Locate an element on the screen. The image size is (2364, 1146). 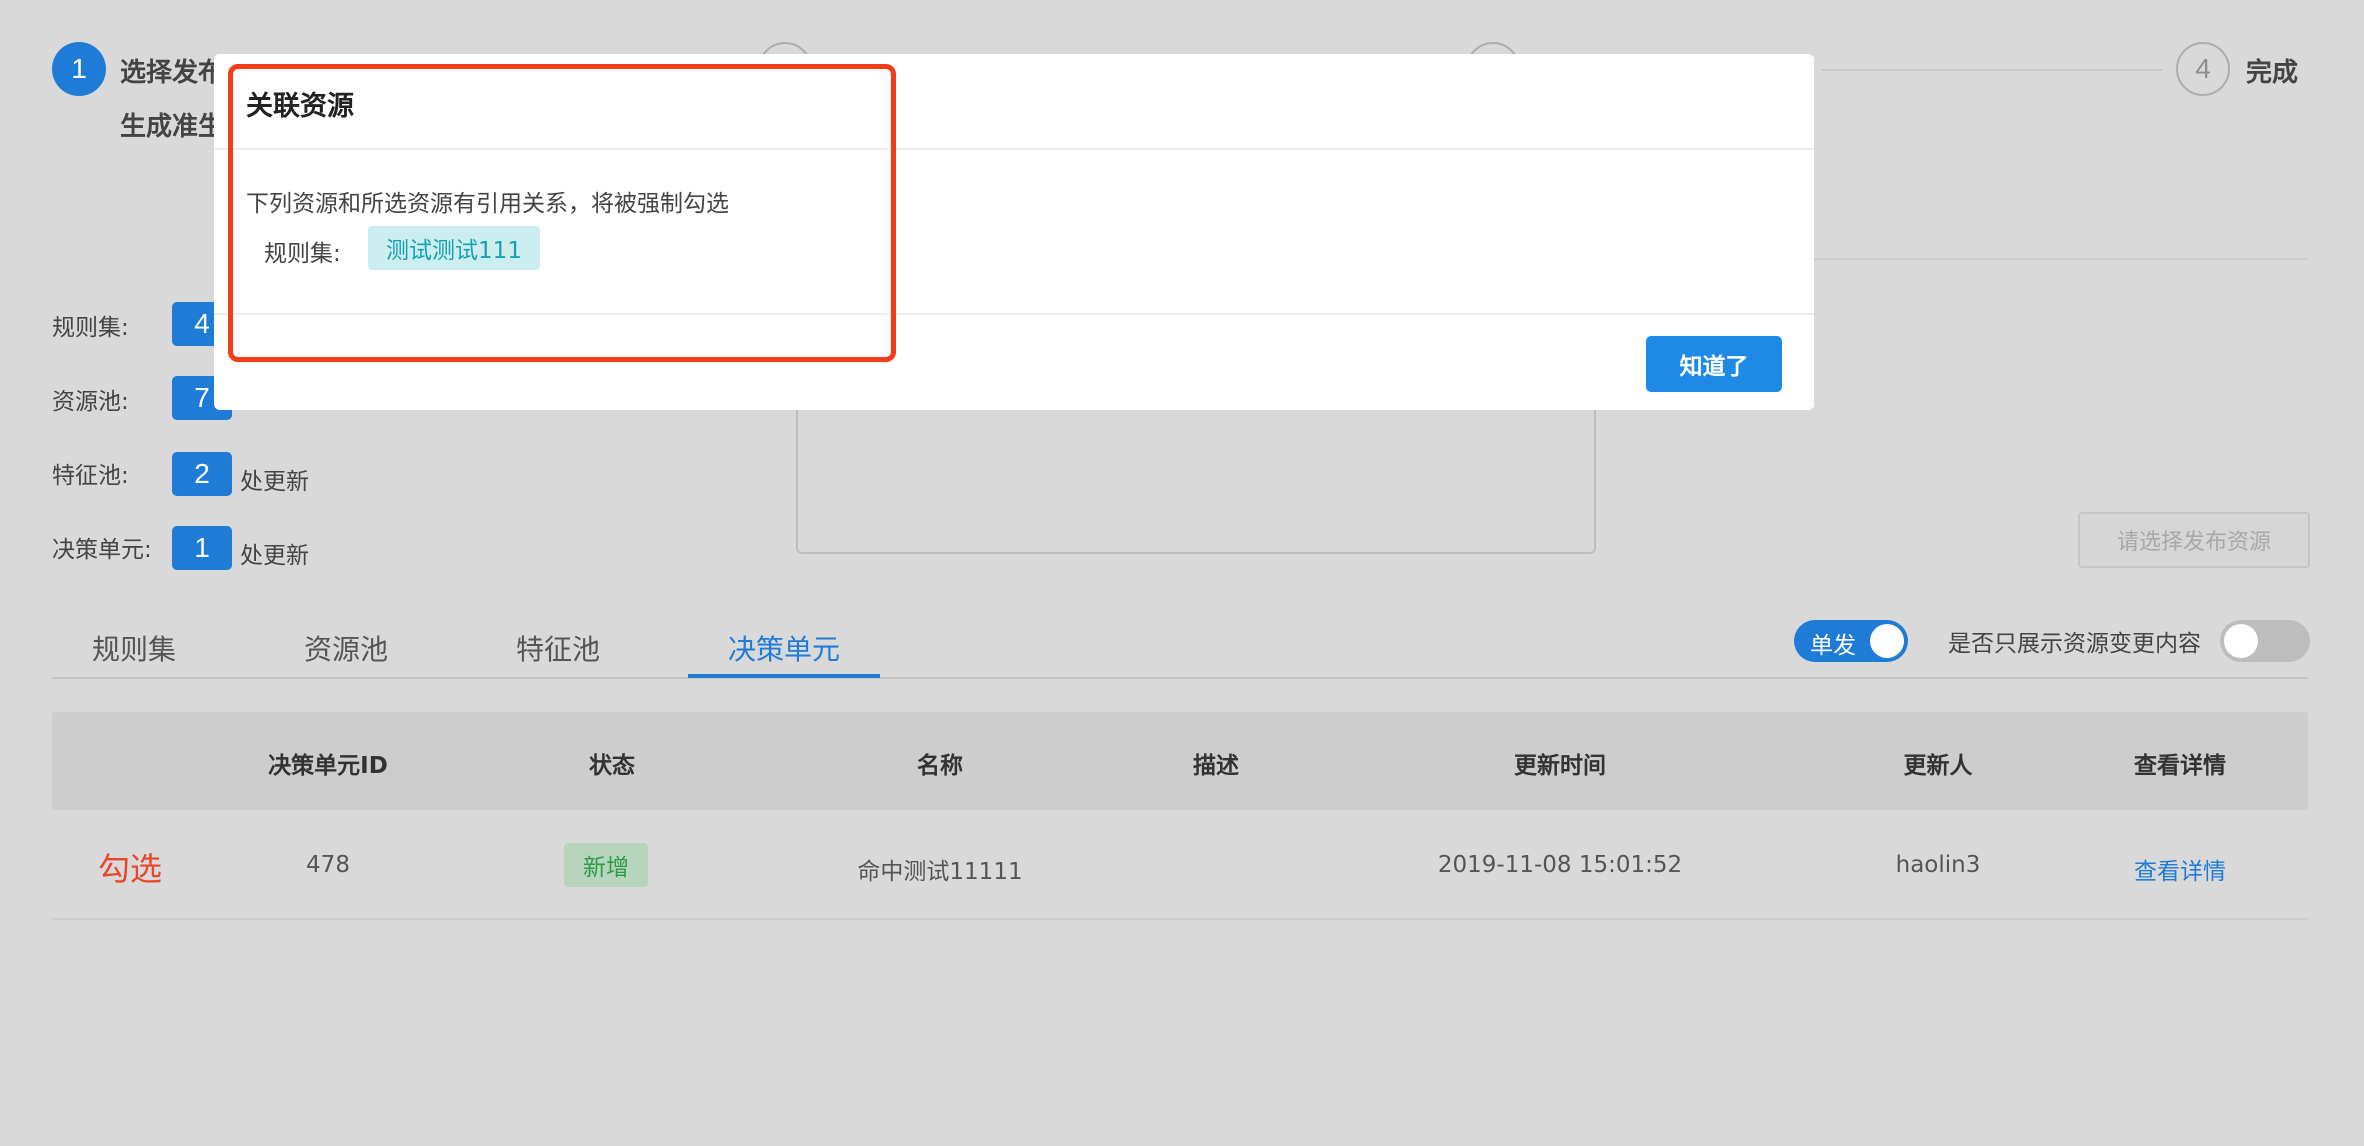
modal-message: 下列资源和所选资源有引用关系，将被强制勾选 is located at coordinates (487, 204).